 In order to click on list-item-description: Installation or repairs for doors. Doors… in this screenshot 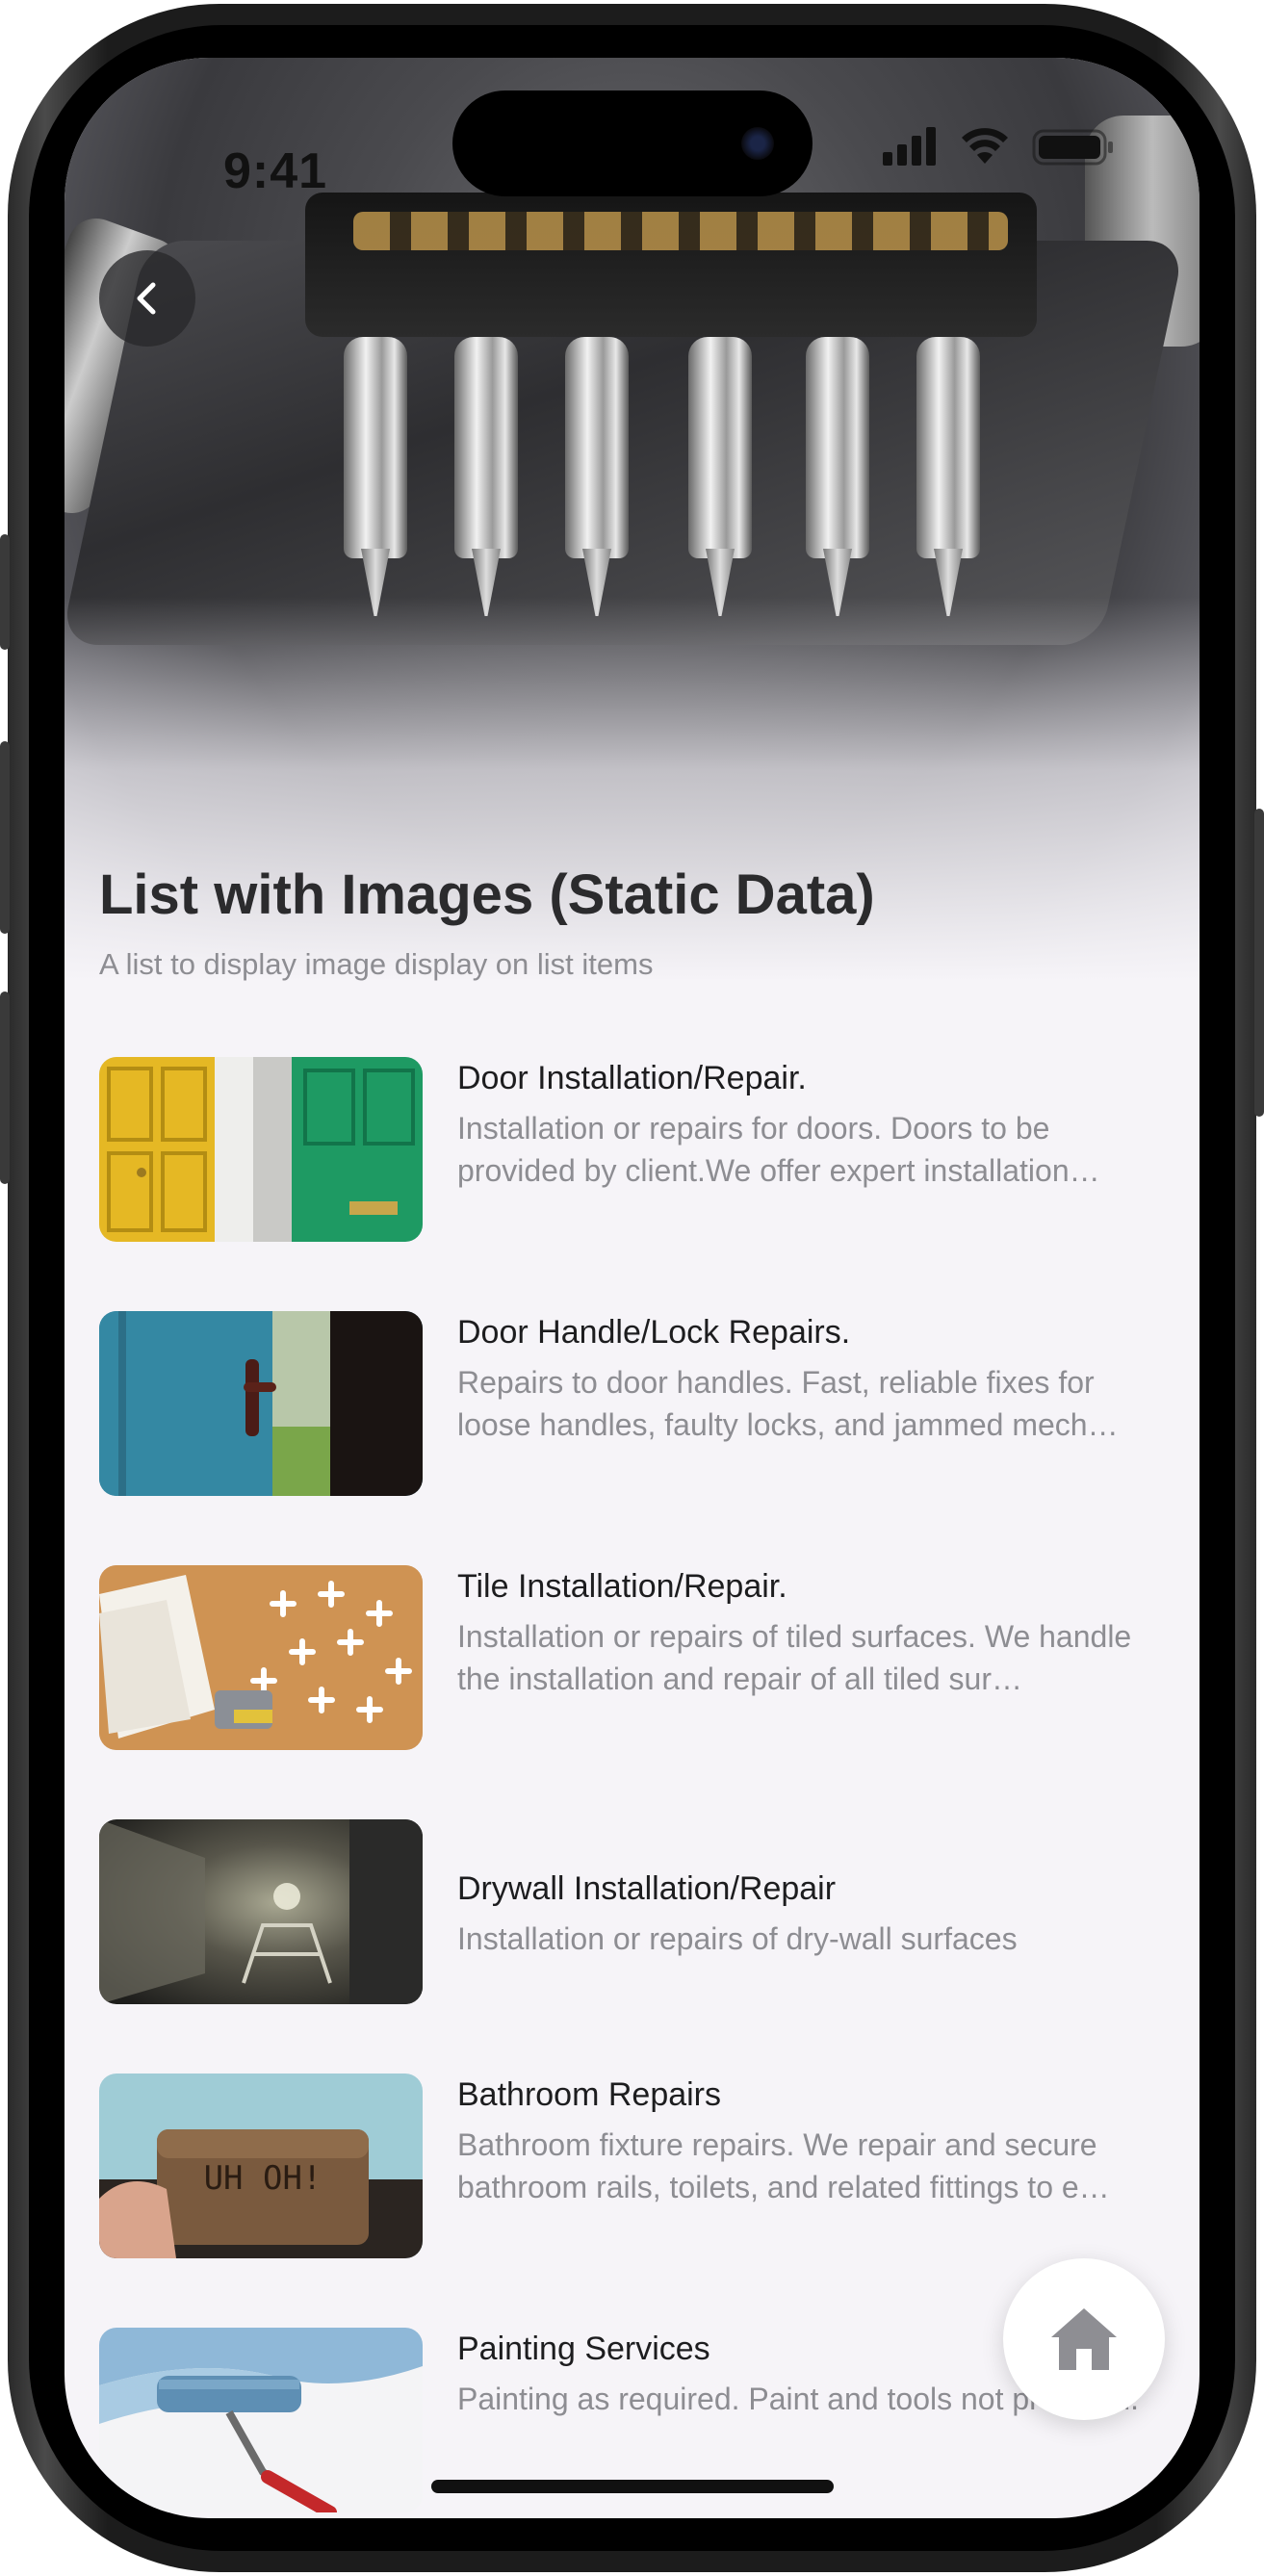, I will do `click(778, 1149)`.